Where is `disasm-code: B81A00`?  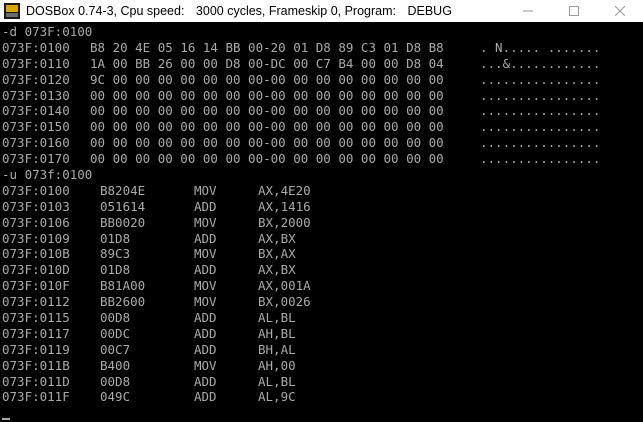 disasm-code: B81A00 is located at coordinates (123, 286).